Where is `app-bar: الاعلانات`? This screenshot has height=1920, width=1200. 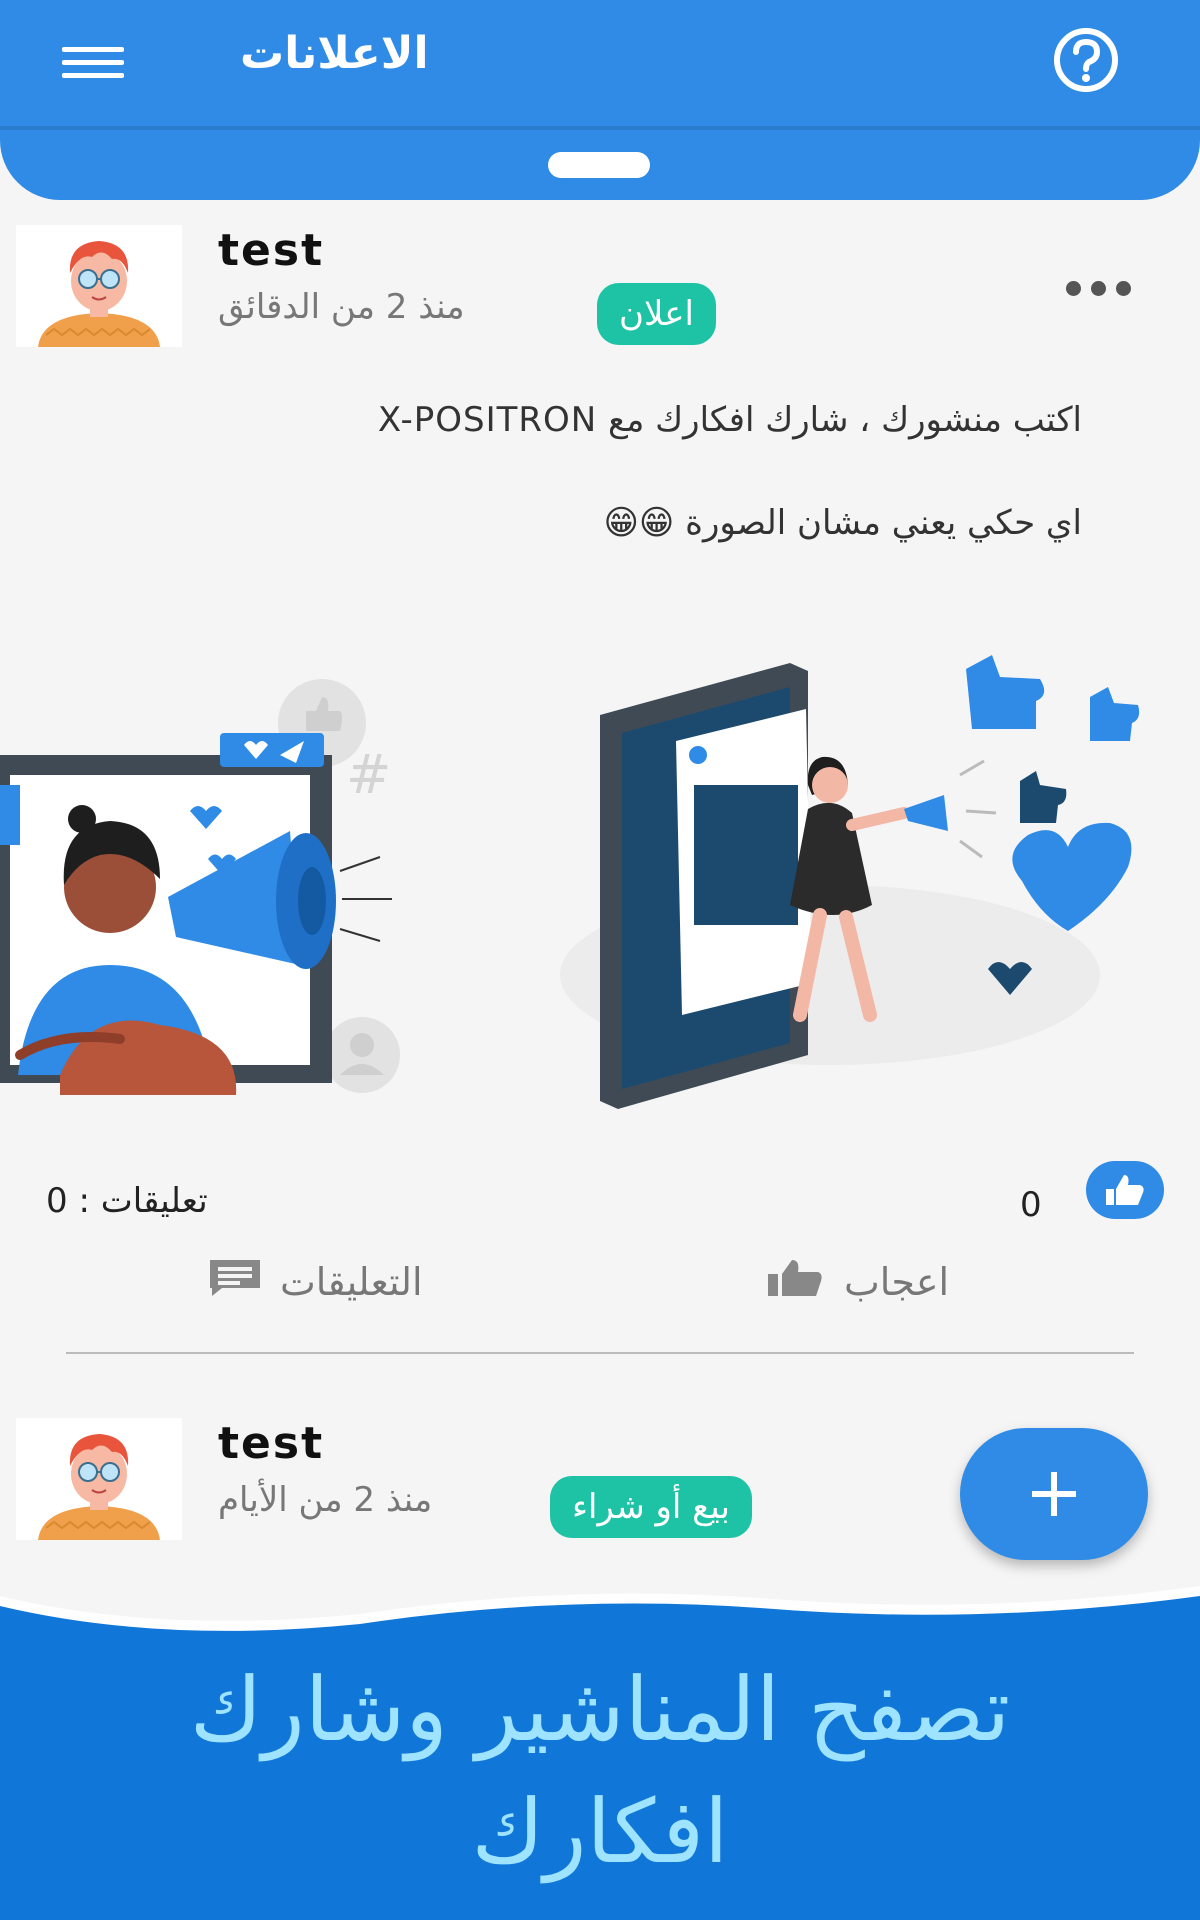 app-bar: الاعلانات is located at coordinates (600, 100).